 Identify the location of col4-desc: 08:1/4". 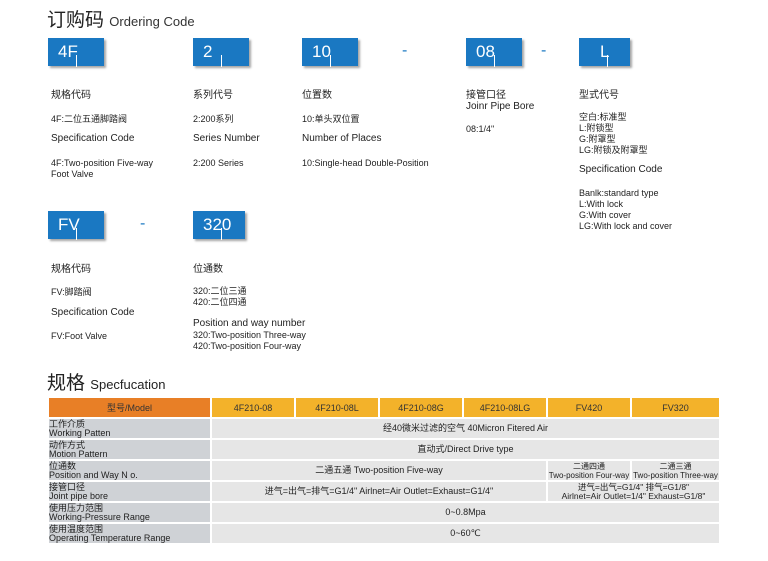
(480, 129).